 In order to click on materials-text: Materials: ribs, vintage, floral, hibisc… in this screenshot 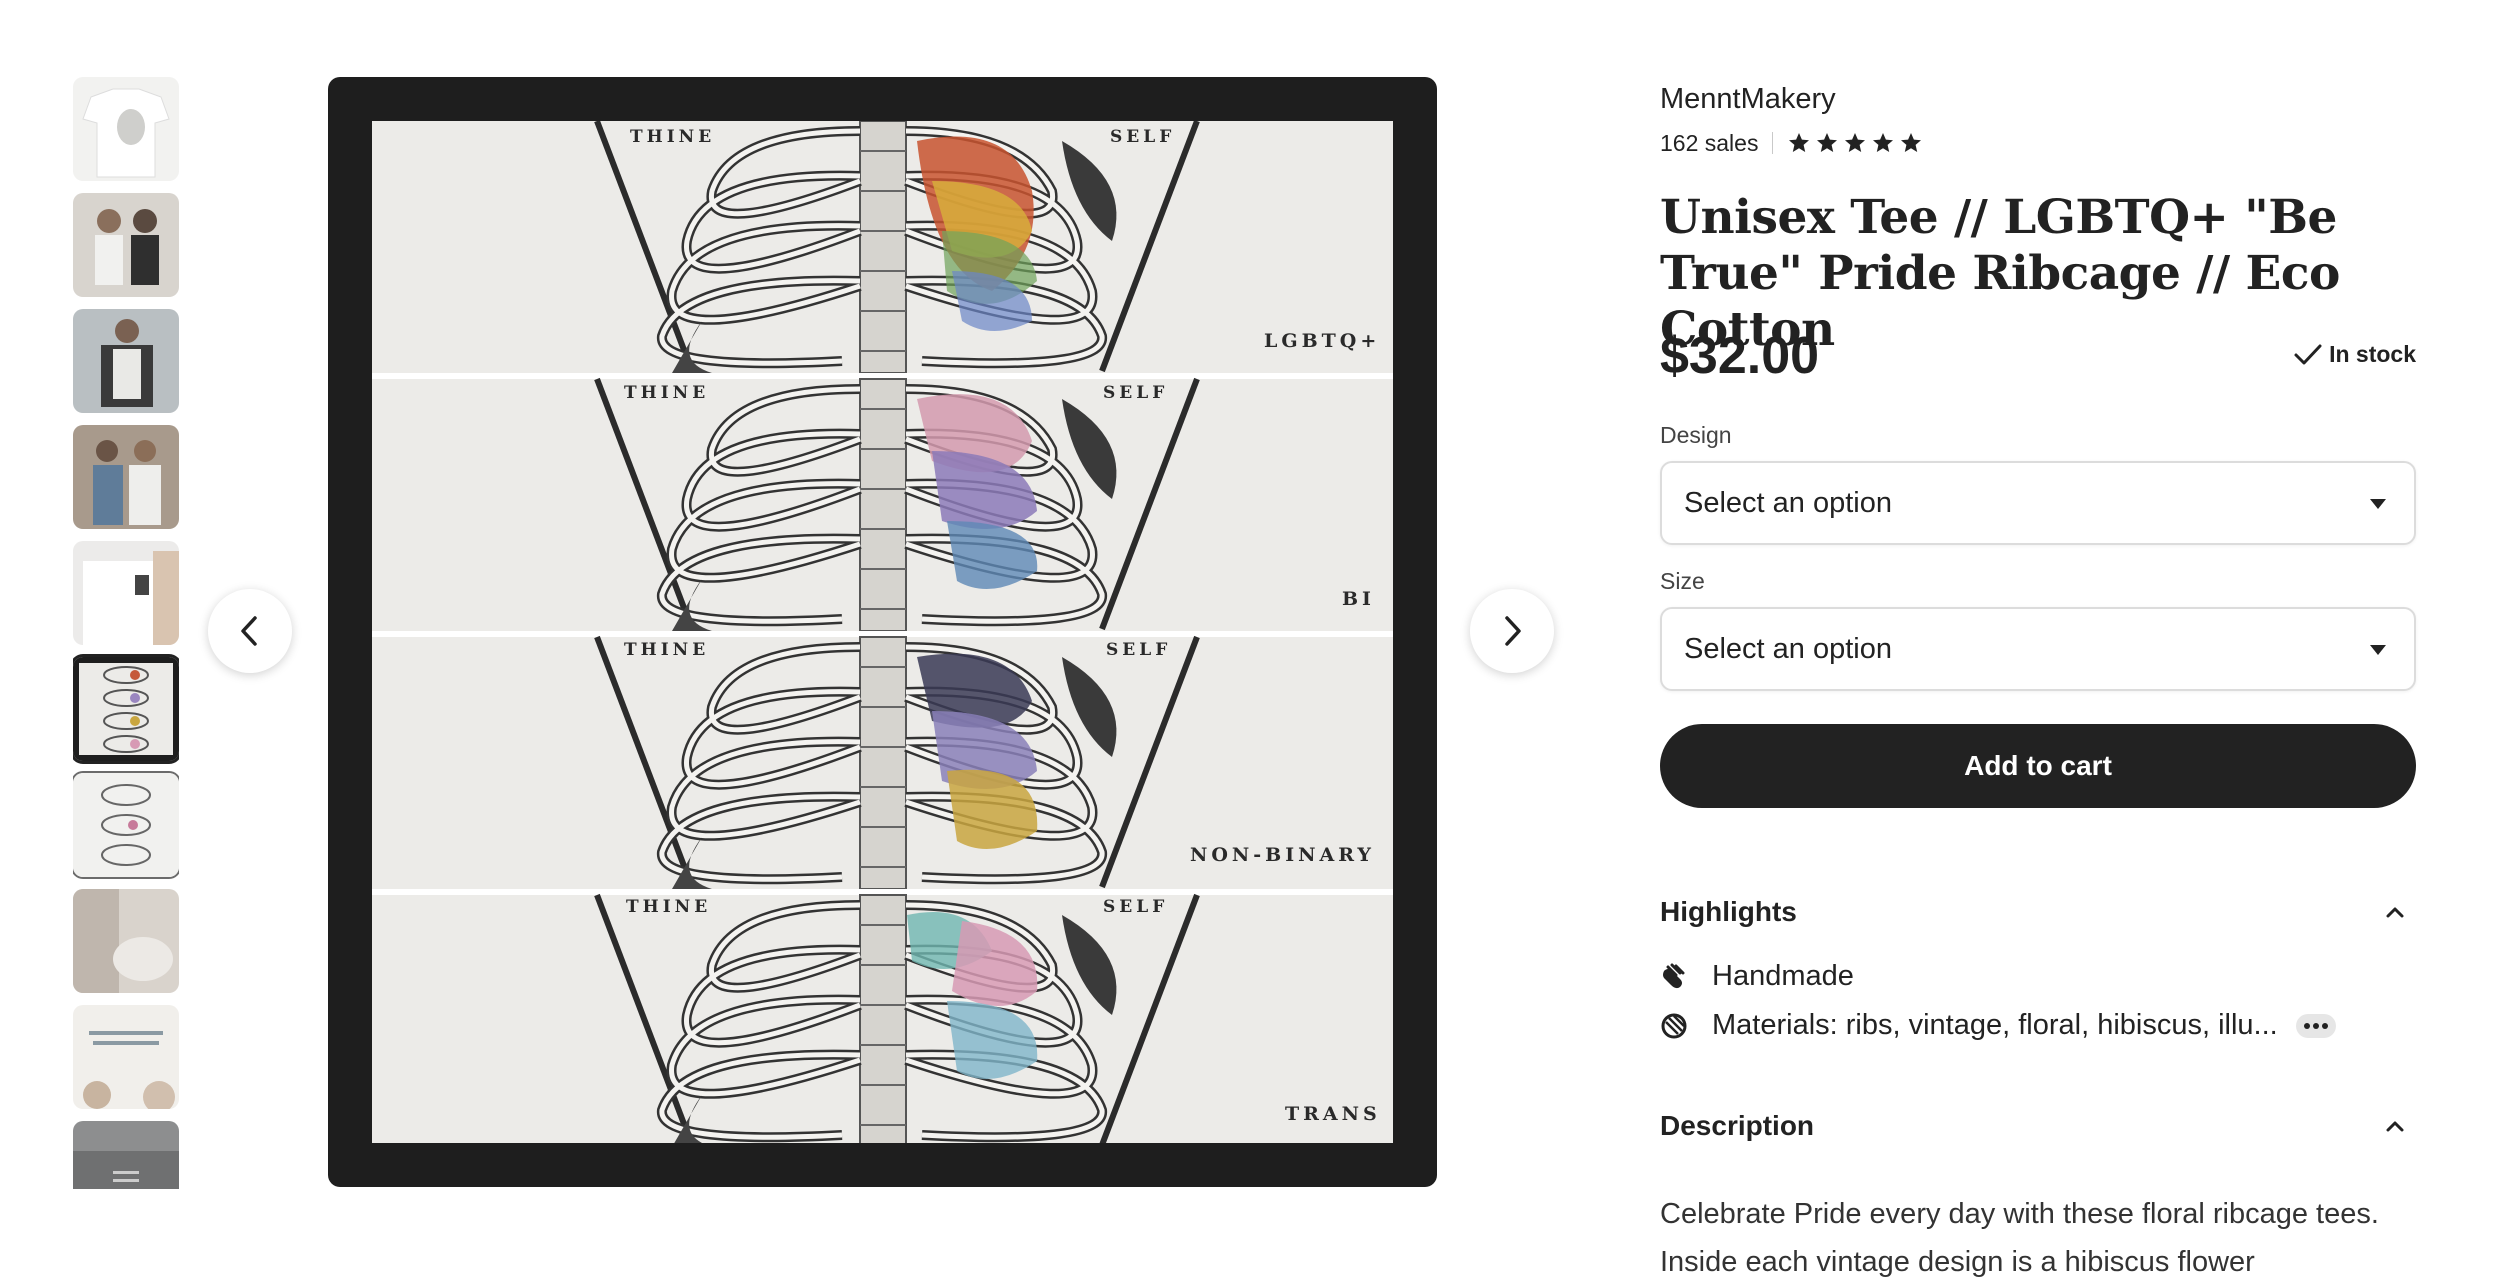, I will do `click(1995, 1025)`.